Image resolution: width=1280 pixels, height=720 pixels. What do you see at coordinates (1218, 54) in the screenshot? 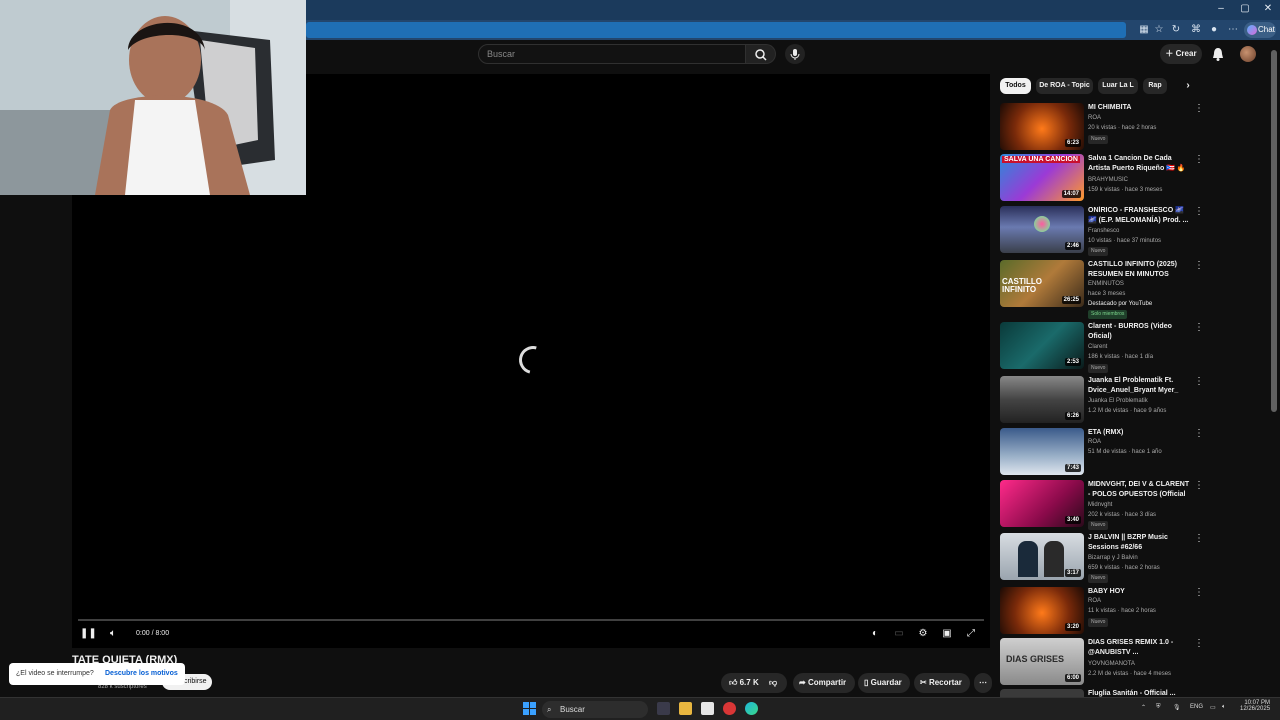
I see `notifications-bell-icon` at bounding box center [1218, 54].